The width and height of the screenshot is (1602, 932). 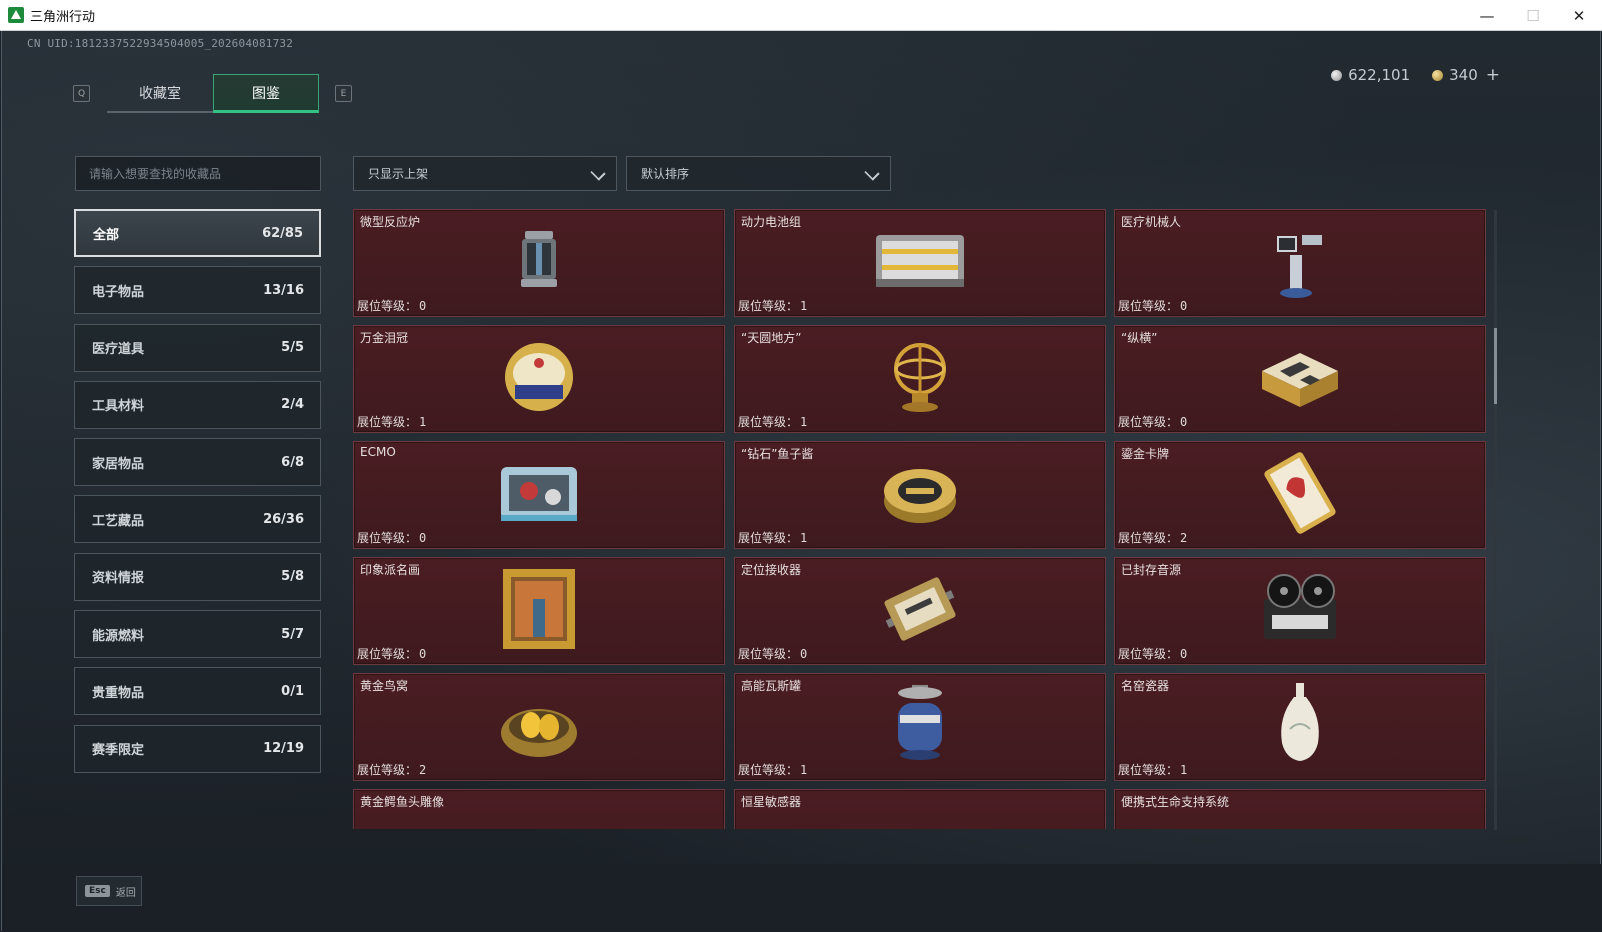 I want to click on category-valuables: 贵重物品 0/1, so click(x=197, y=691).